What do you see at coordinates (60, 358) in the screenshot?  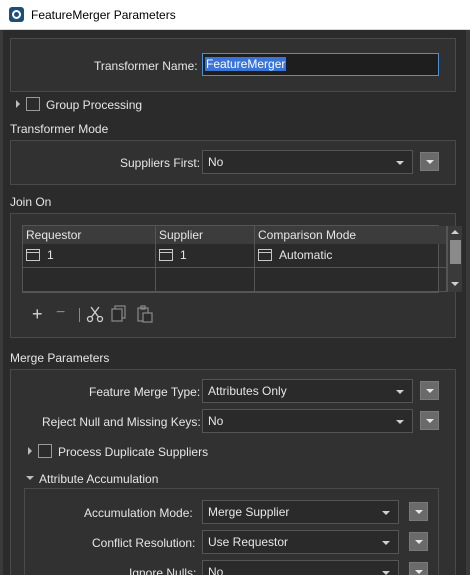 I see `merge-parameters-title: Merge Parameters` at bounding box center [60, 358].